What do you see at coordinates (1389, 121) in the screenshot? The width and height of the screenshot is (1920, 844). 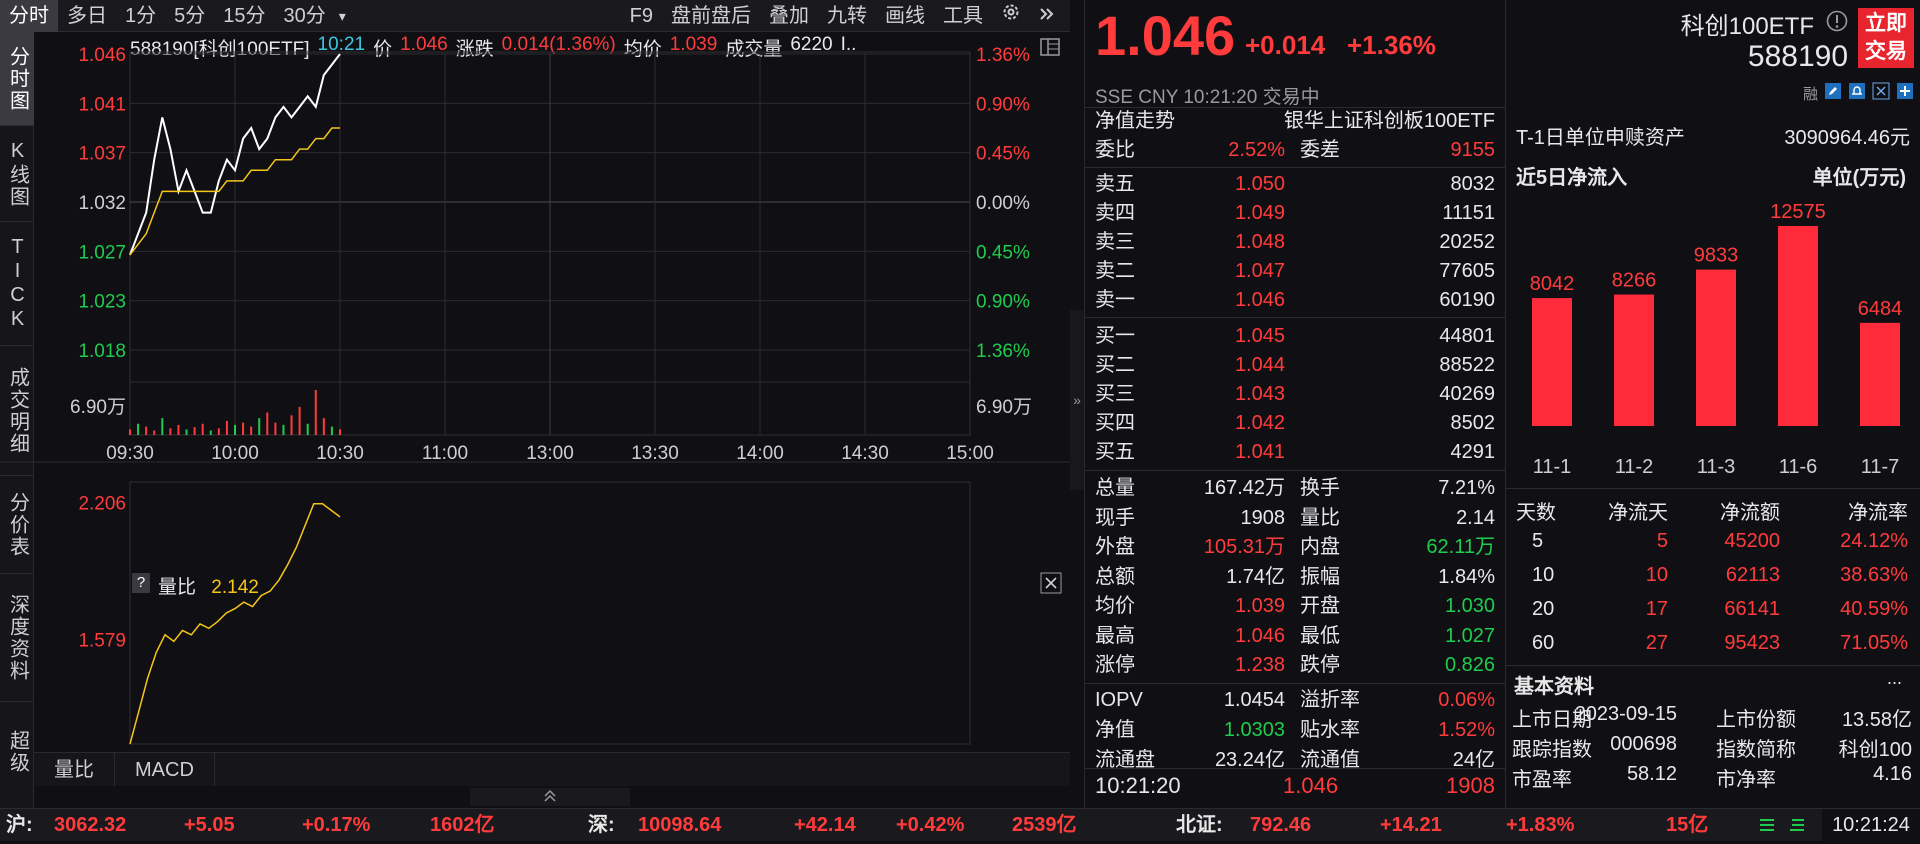 I see `fund-full-name: 银华上证科创板100ETF` at bounding box center [1389, 121].